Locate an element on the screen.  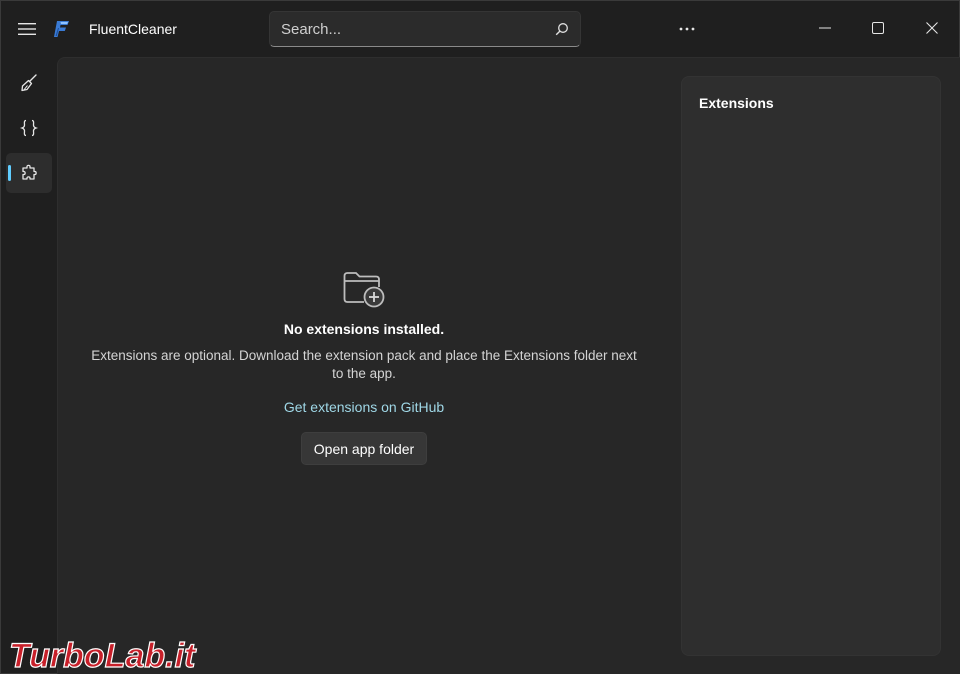
open-app-folder-button: Open app folder is located at coordinates (364, 448).